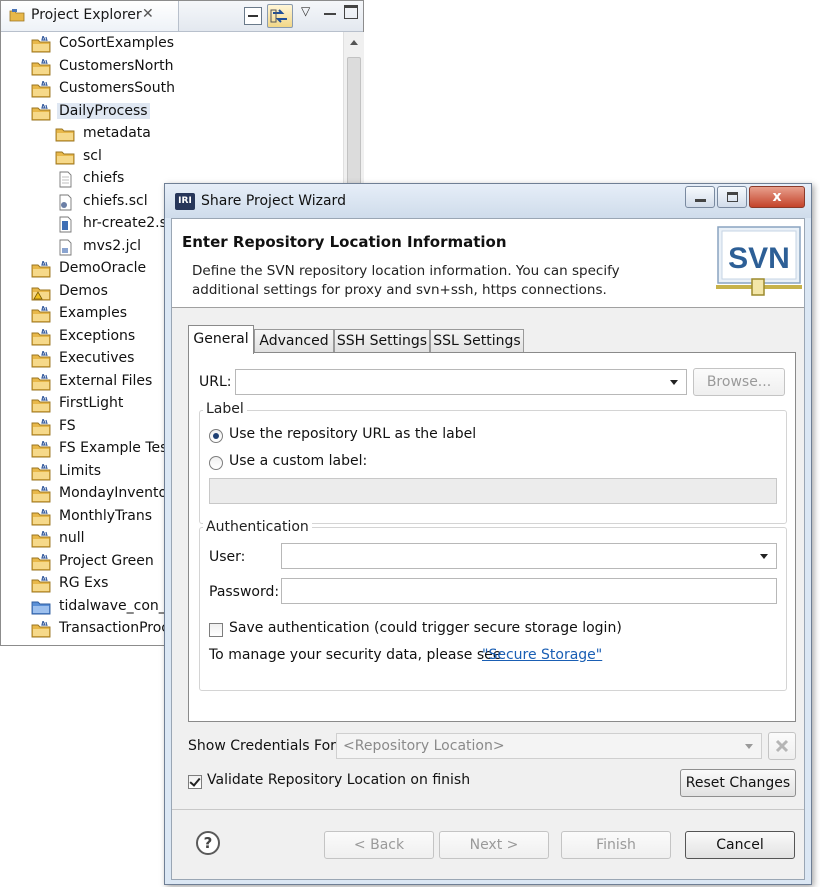 This screenshot has width=820, height=887. Describe the element at coordinates (221, 339) in the screenshot. I see `tab-general: General` at that location.